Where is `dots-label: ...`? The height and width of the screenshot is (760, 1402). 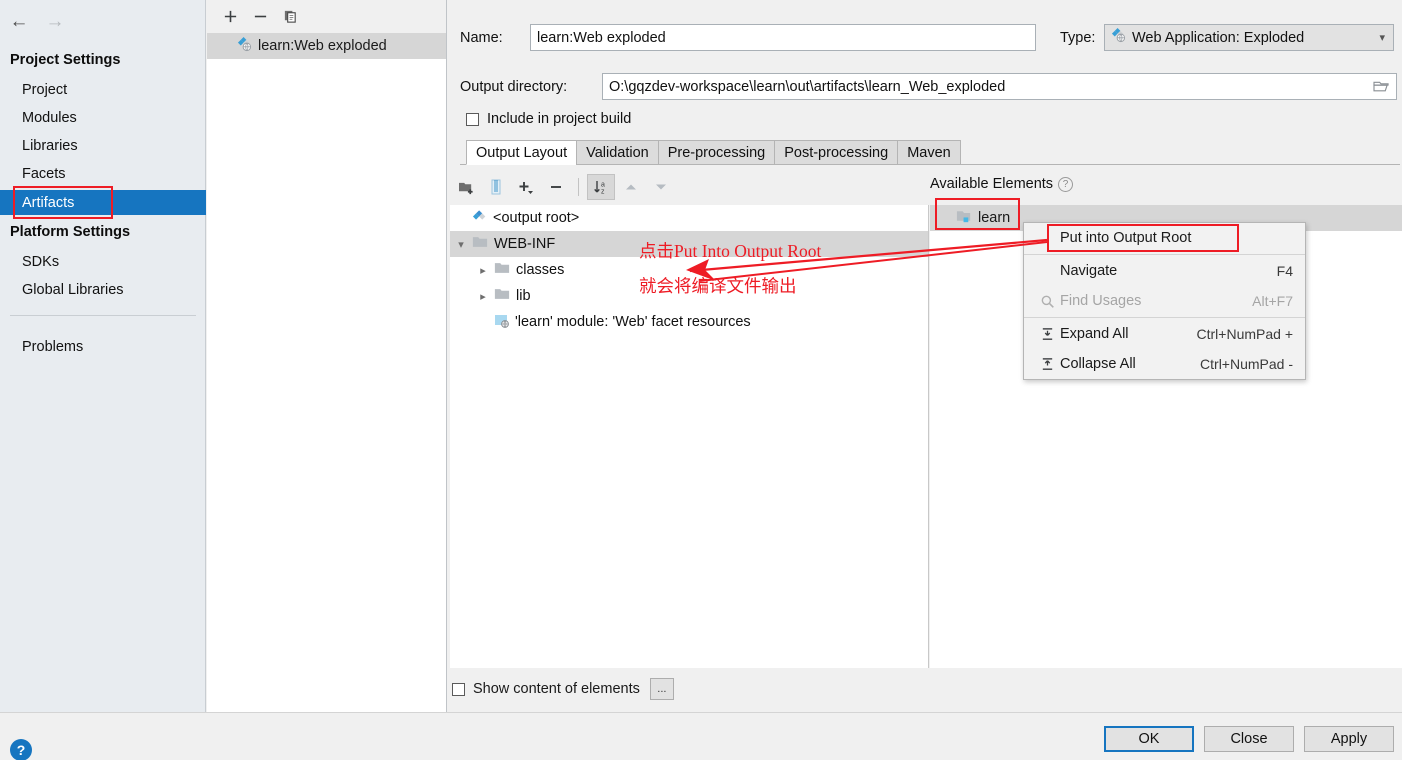 dots-label: ... is located at coordinates (662, 689).